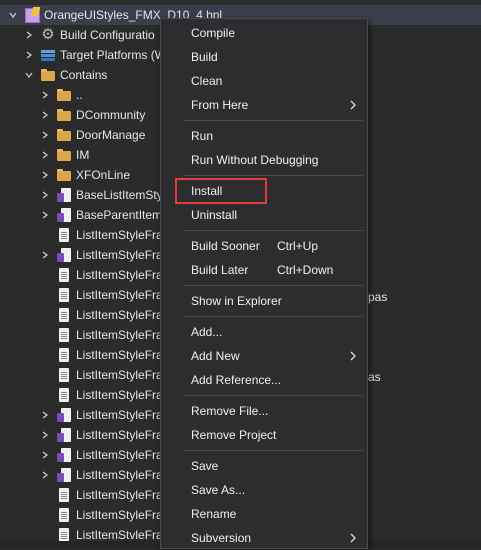 The image size is (481, 550). I want to click on menu-item-label: Run, so click(202, 136).